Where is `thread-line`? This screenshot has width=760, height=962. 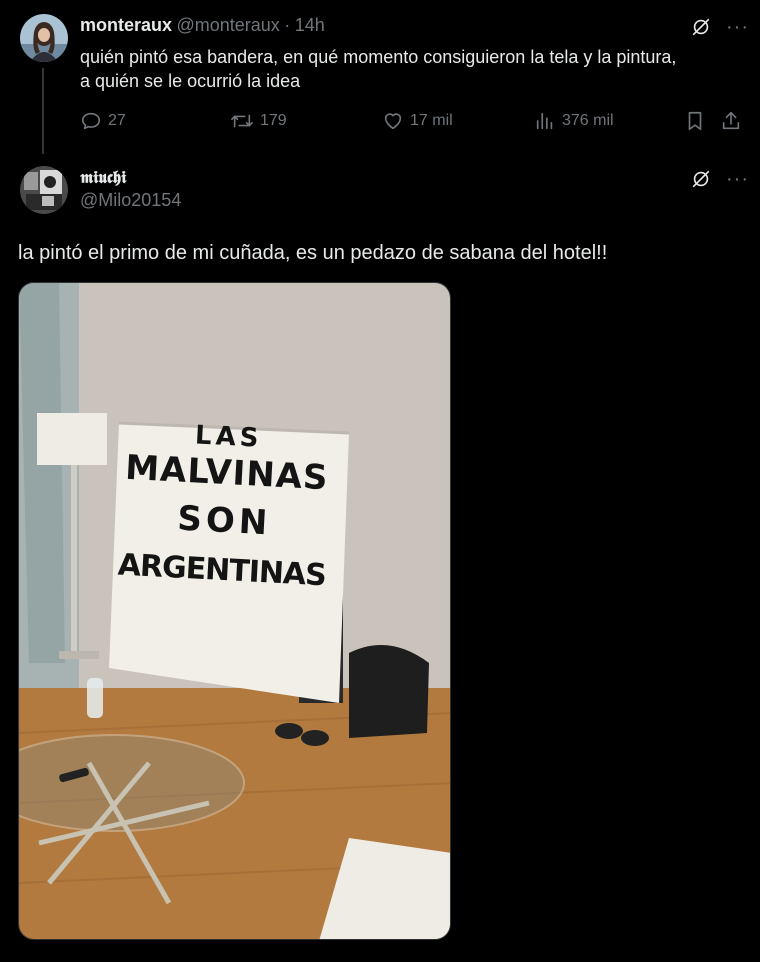
thread-line is located at coordinates (43, 111).